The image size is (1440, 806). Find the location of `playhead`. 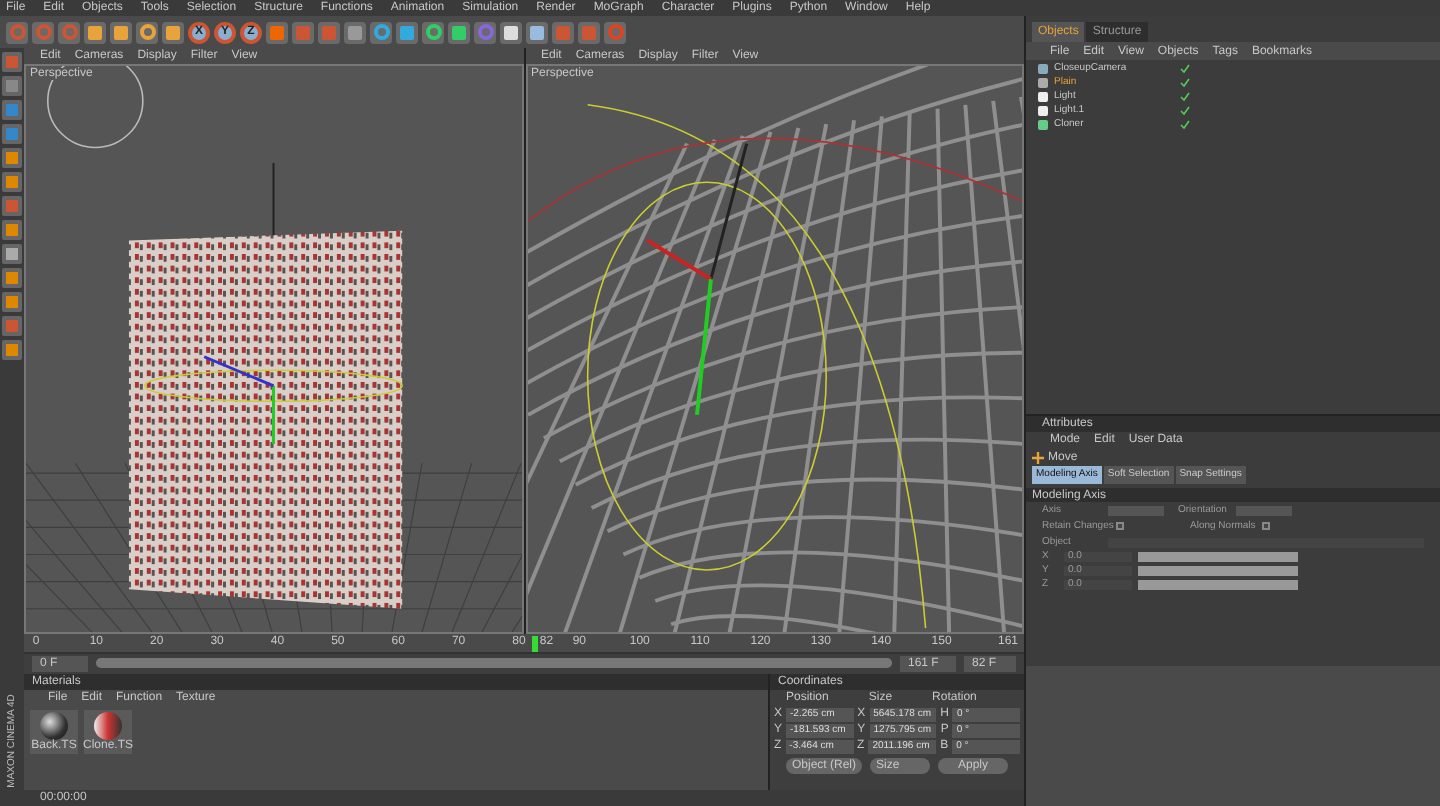

playhead is located at coordinates (534, 644).